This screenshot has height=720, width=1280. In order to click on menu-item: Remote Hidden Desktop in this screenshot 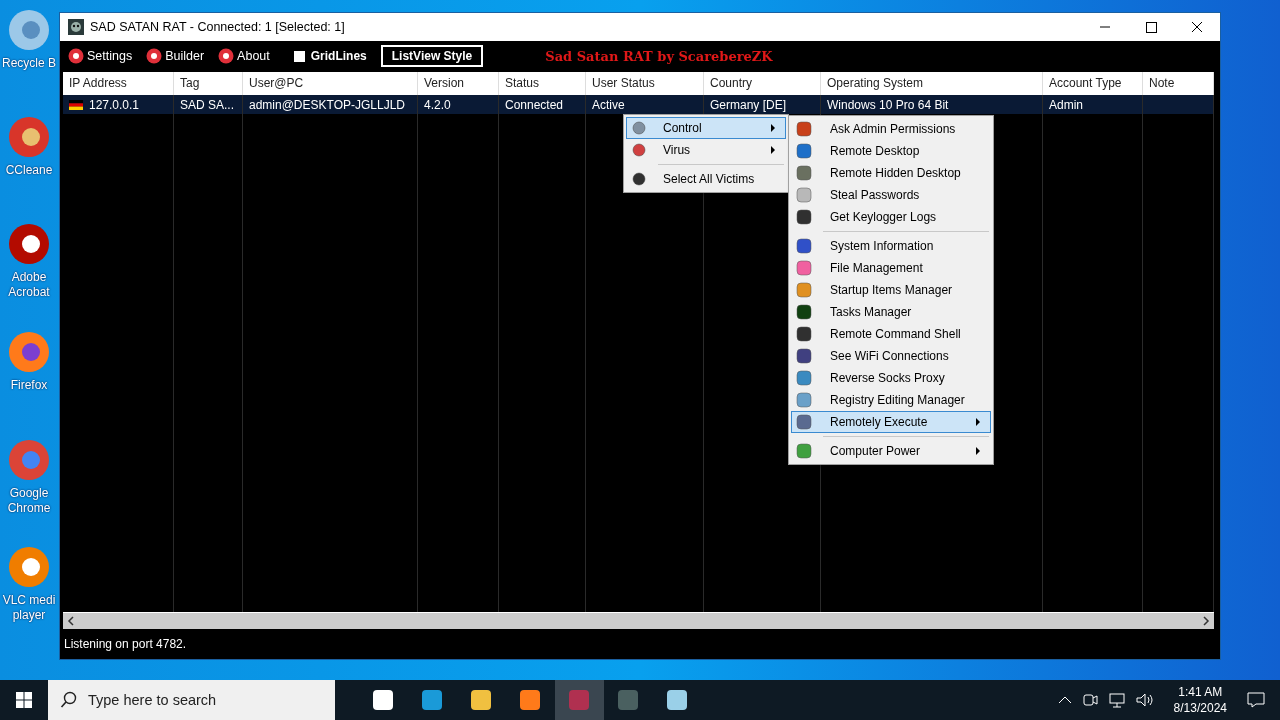, I will do `click(891, 173)`.